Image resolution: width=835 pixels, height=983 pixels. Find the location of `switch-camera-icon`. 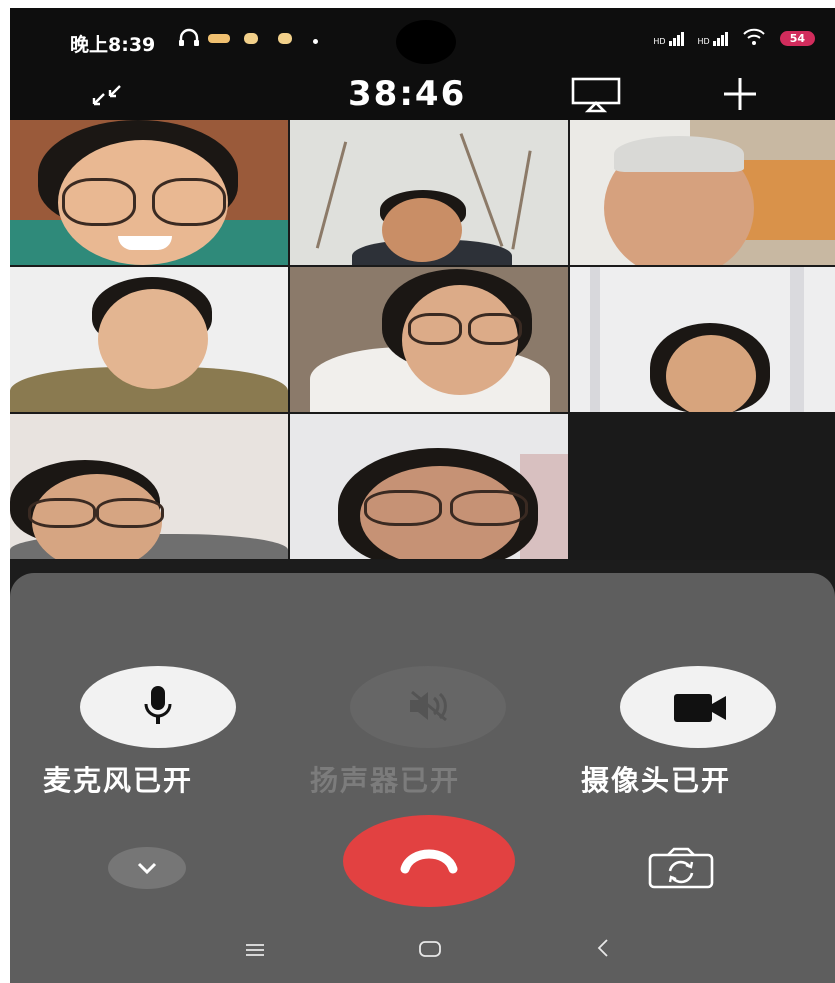

switch-camera-icon is located at coordinates (681, 869).